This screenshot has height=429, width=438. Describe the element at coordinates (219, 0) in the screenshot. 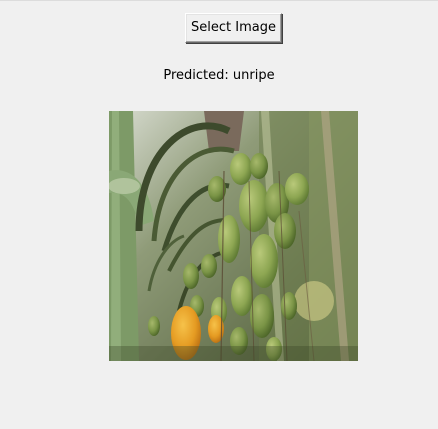

I see `window-top-border` at that location.